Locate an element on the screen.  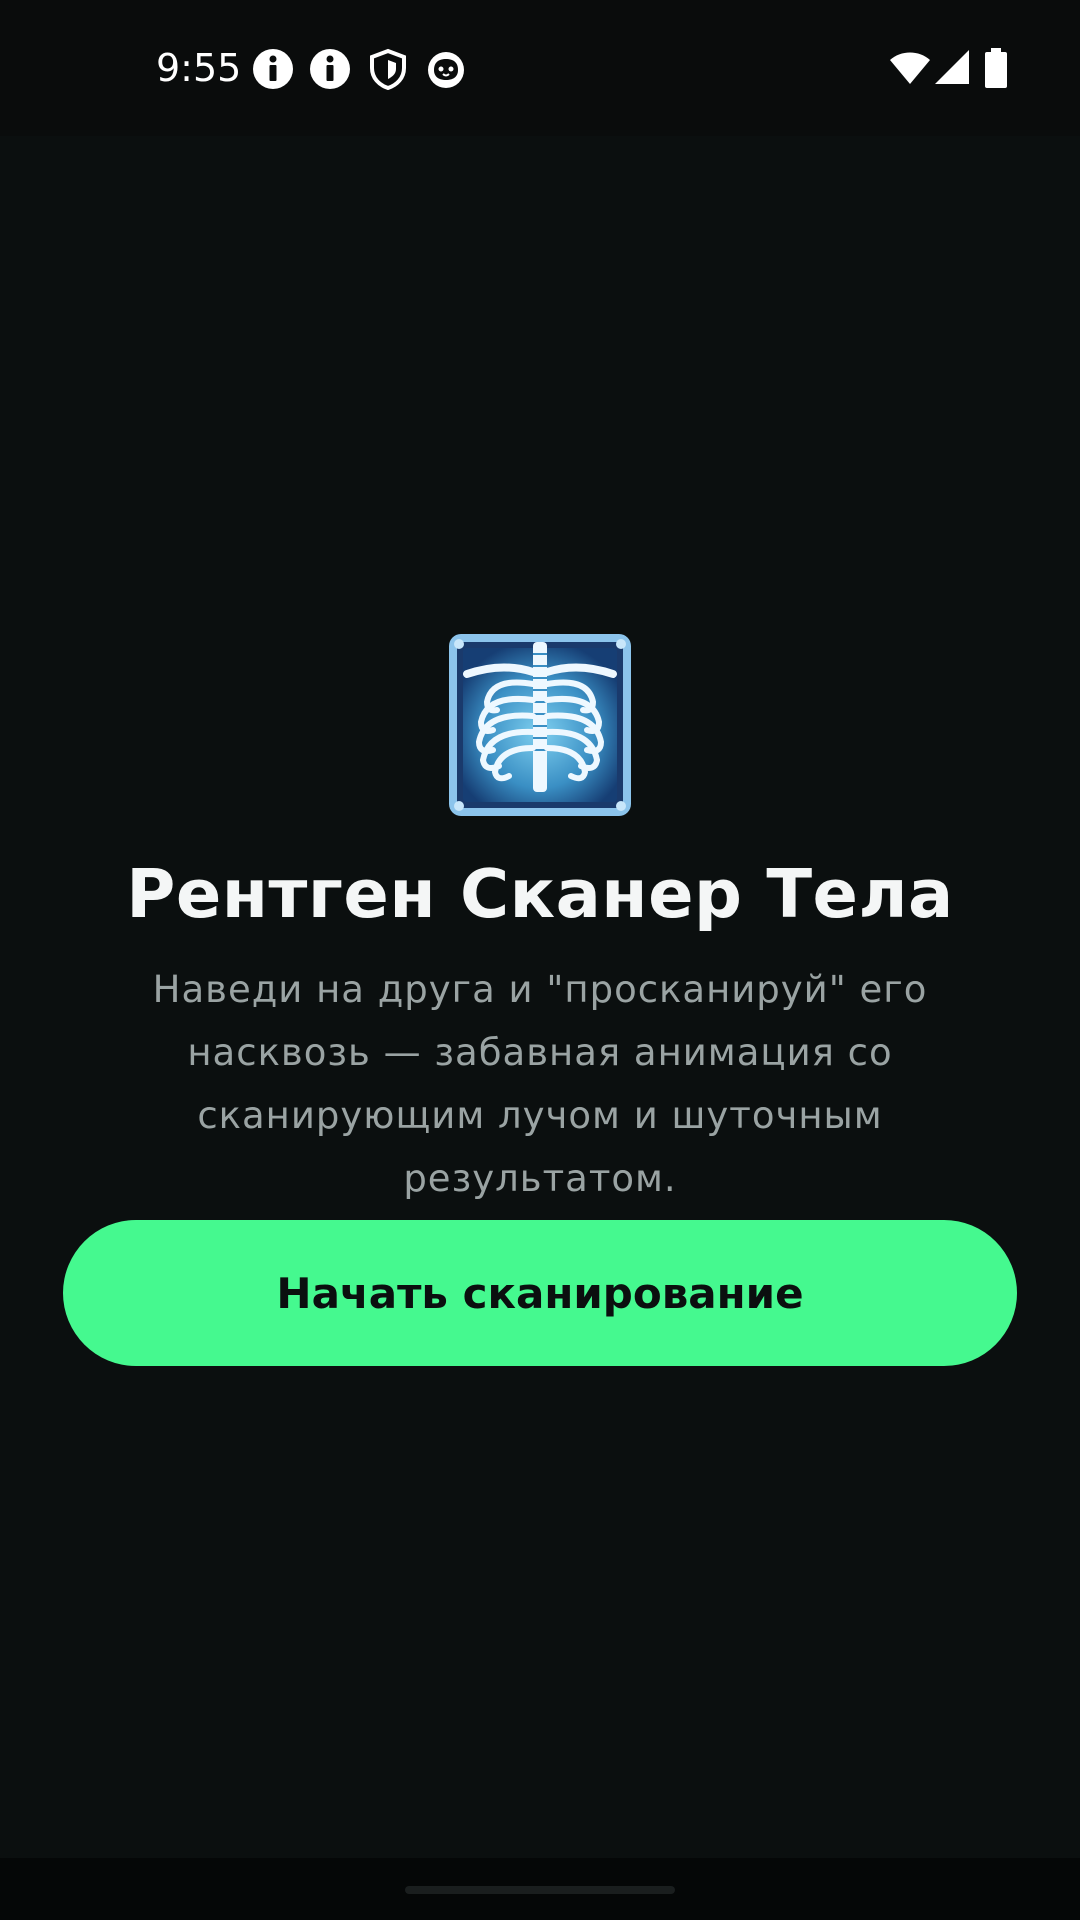
start-scan-button-label: Начать сканирование is located at coordinates (540, 1293).